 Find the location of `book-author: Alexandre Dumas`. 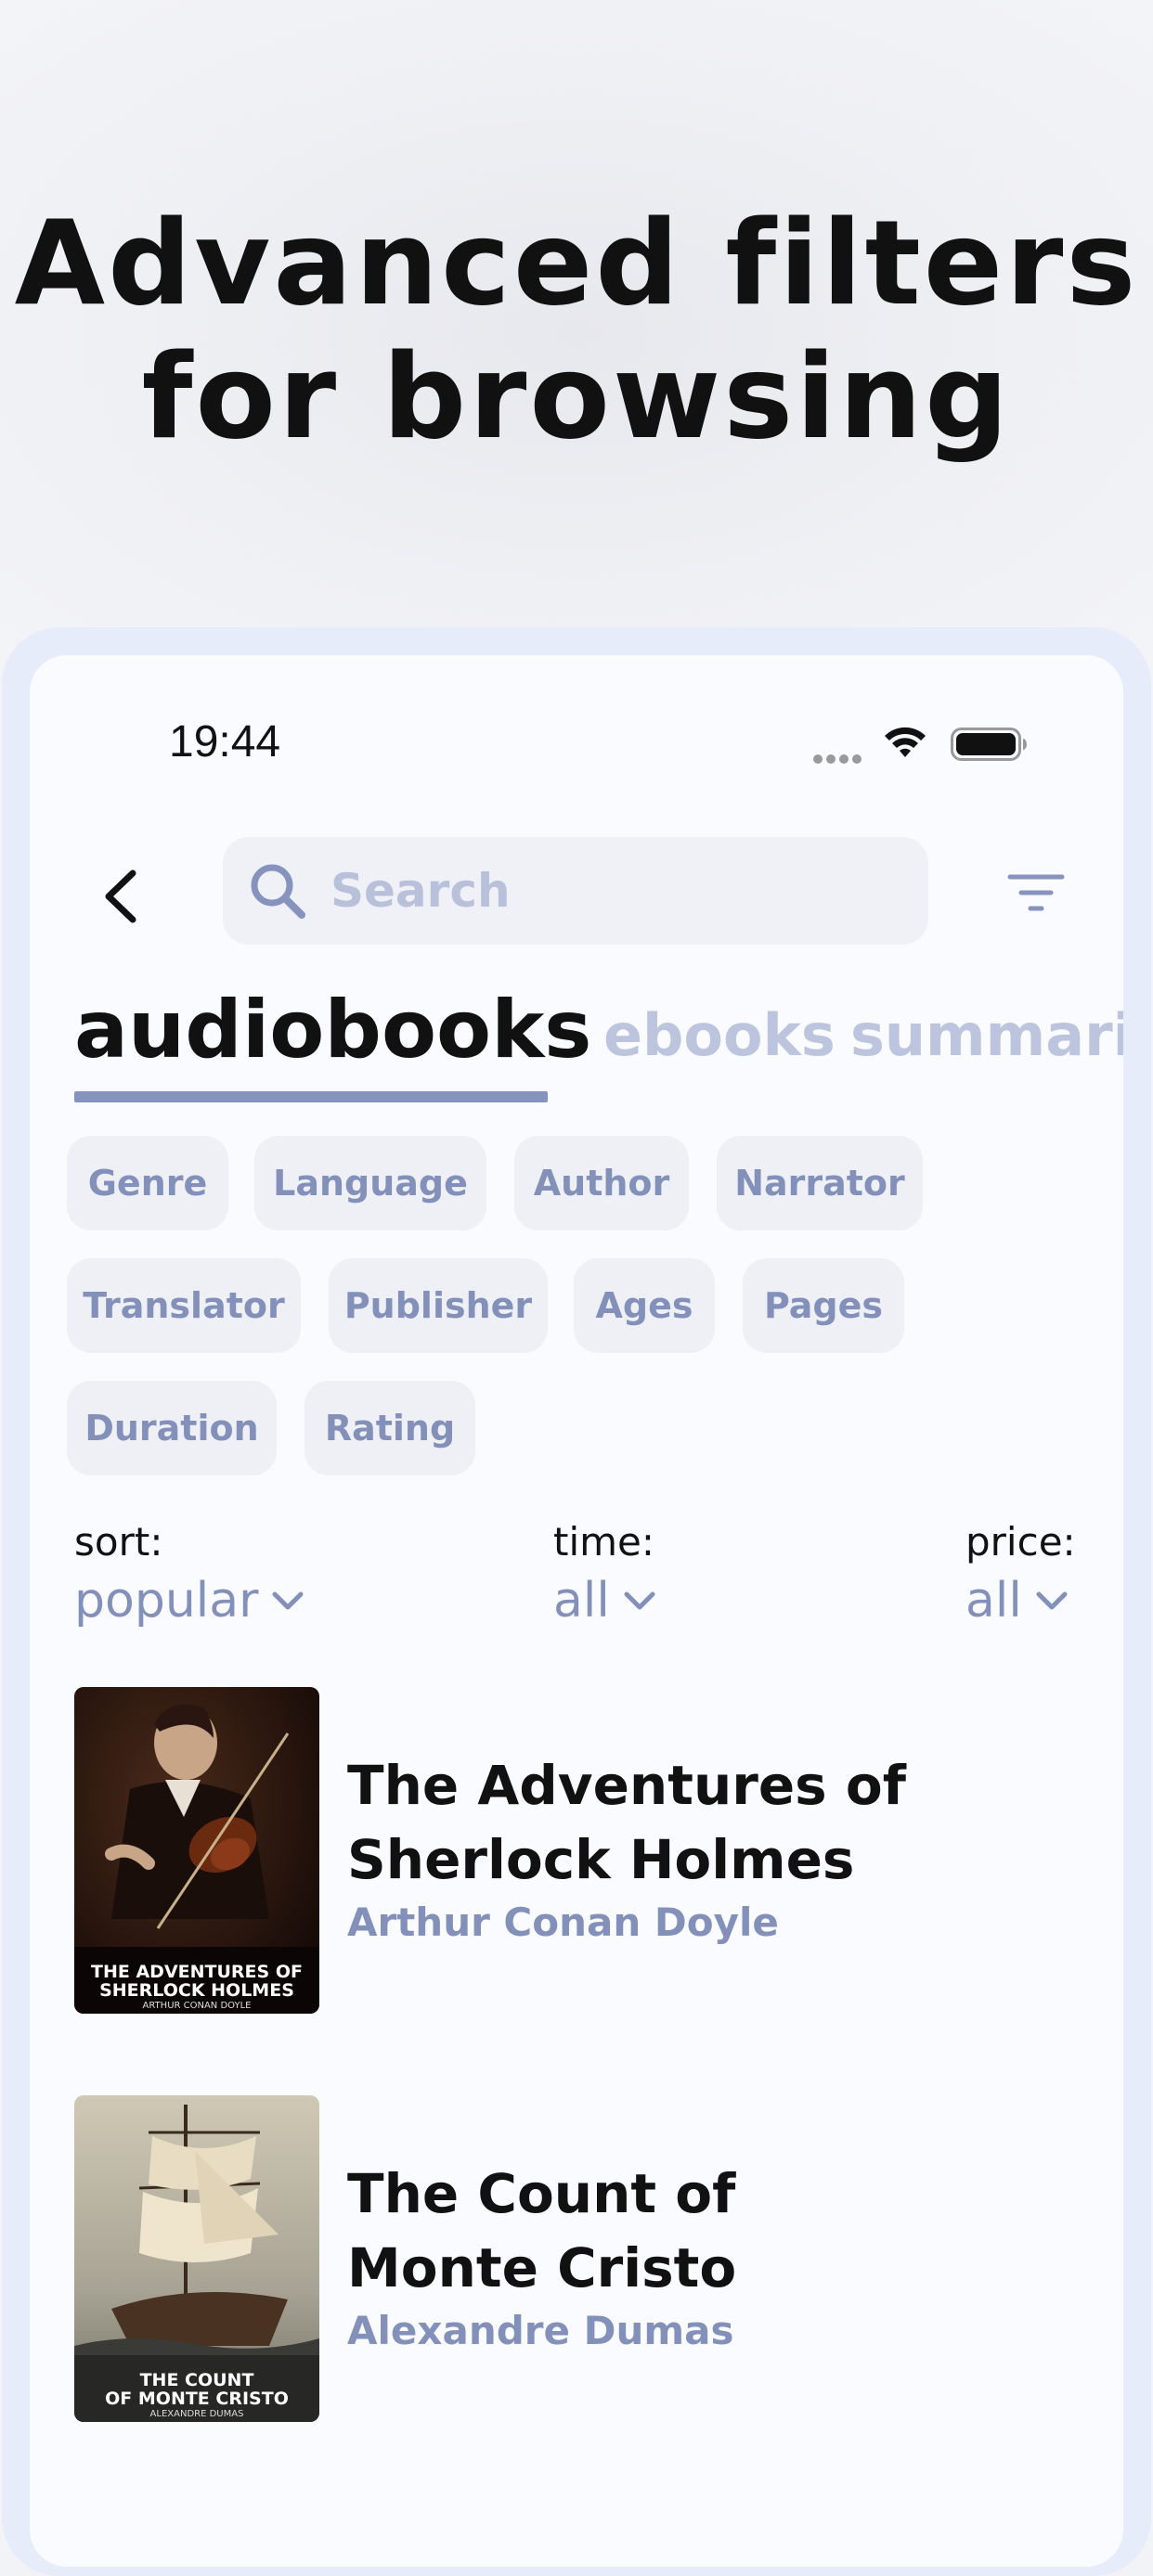

book-author: Alexandre Dumas is located at coordinates (540, 2330).